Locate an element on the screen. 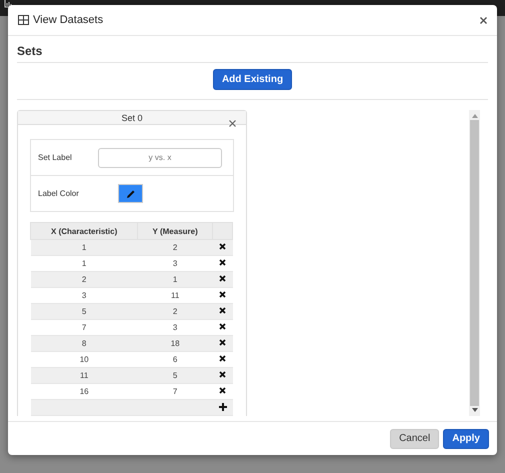 The image size is (505, 473). scrollbar is located at coordinates (474, 263).